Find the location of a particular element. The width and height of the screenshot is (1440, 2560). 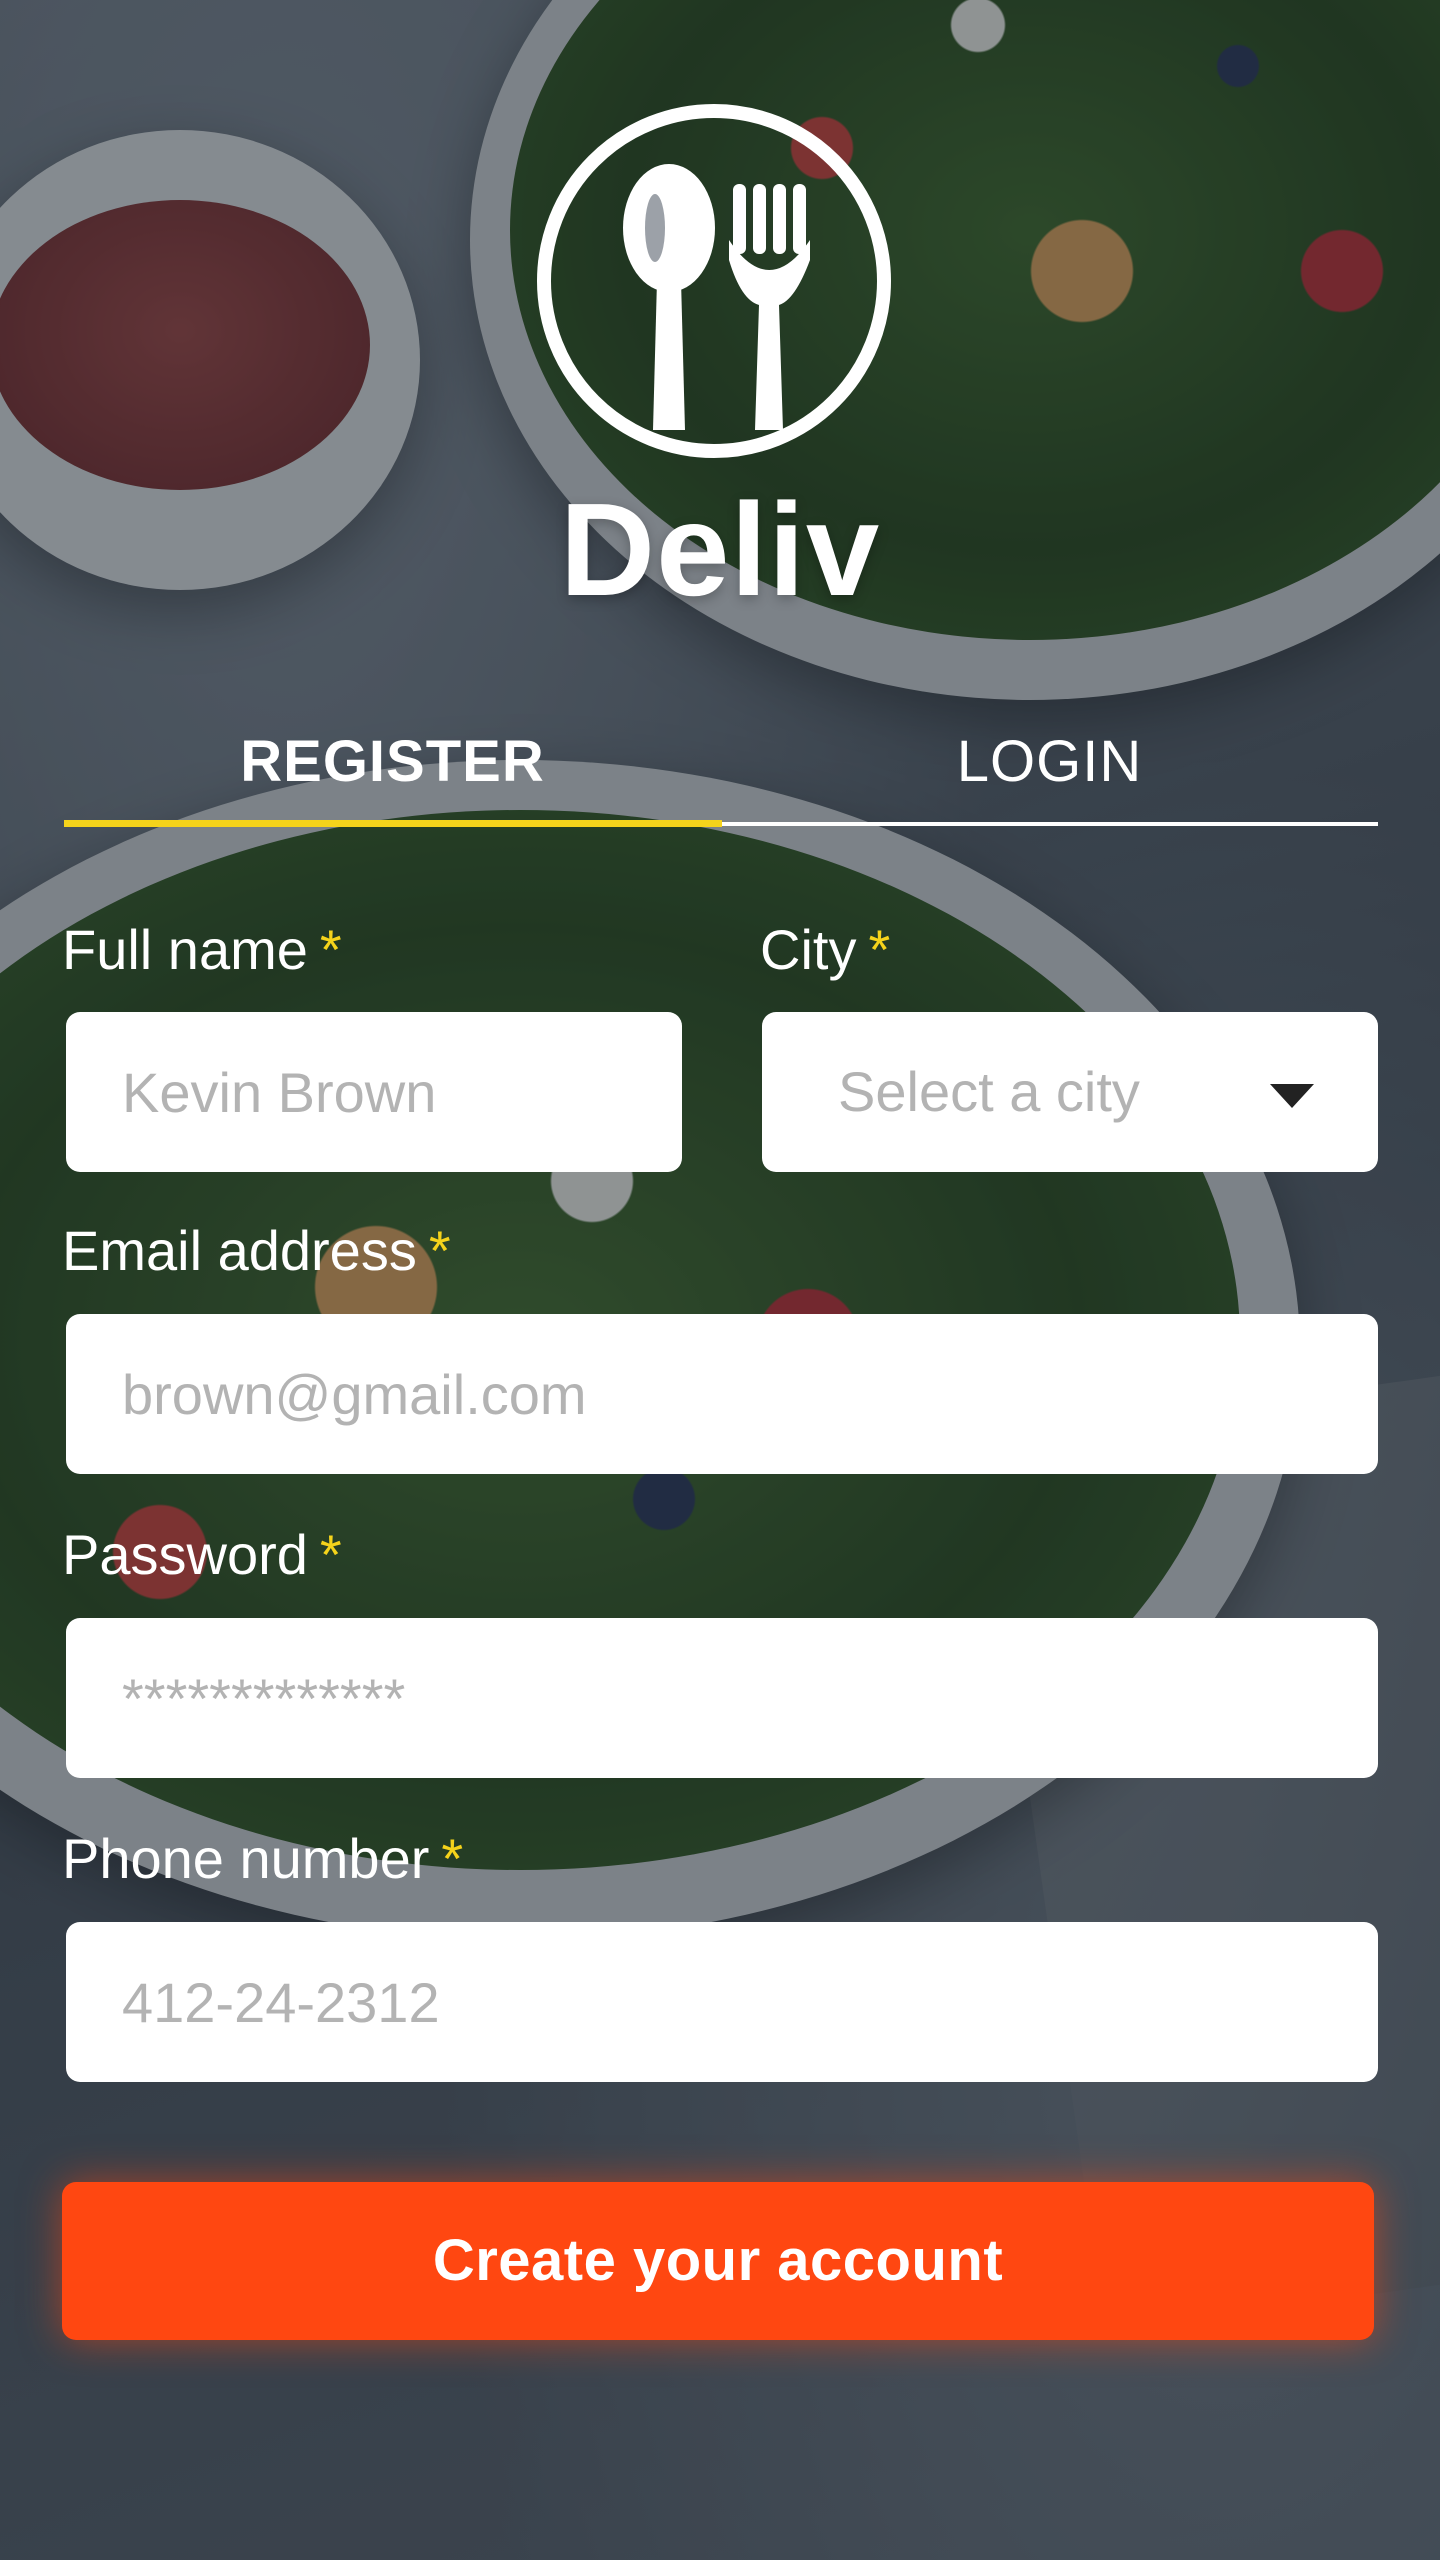

email-label: Email address * is located at coordinates (256, 1251).